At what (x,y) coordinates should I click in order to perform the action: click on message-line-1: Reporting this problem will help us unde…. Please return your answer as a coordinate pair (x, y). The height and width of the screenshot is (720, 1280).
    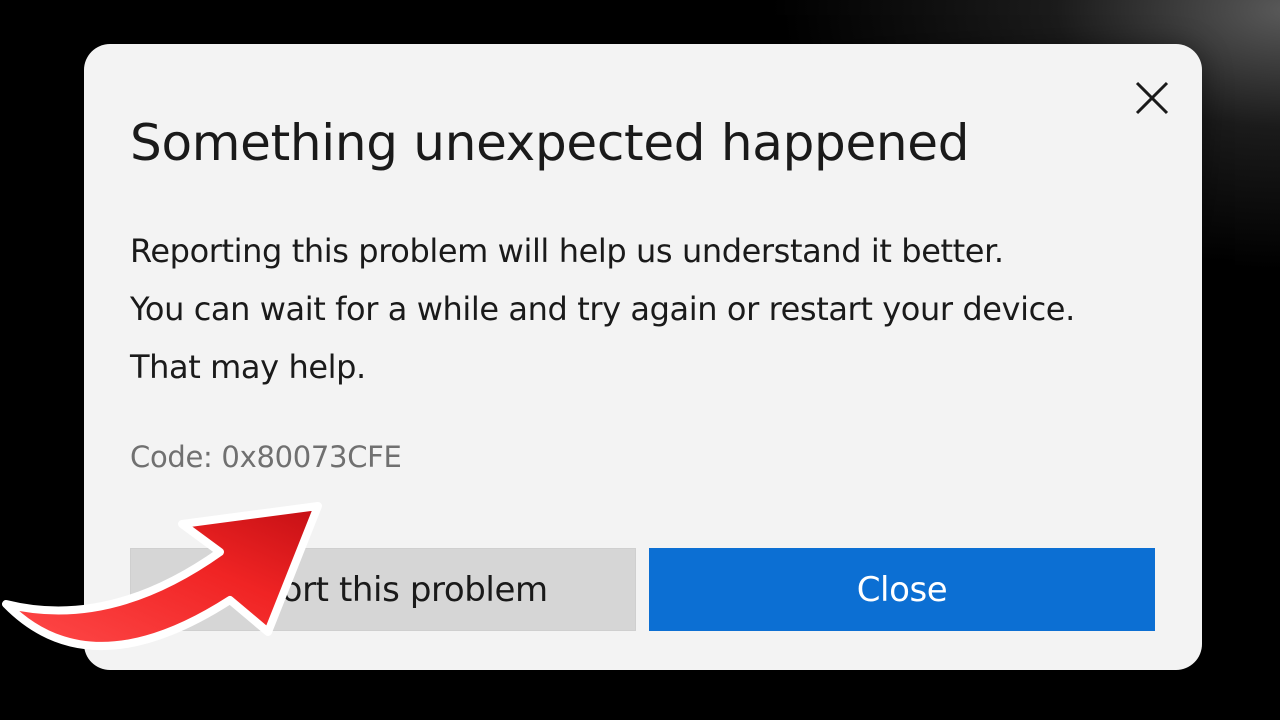
    Looking at the image, I should click on (567, 251).